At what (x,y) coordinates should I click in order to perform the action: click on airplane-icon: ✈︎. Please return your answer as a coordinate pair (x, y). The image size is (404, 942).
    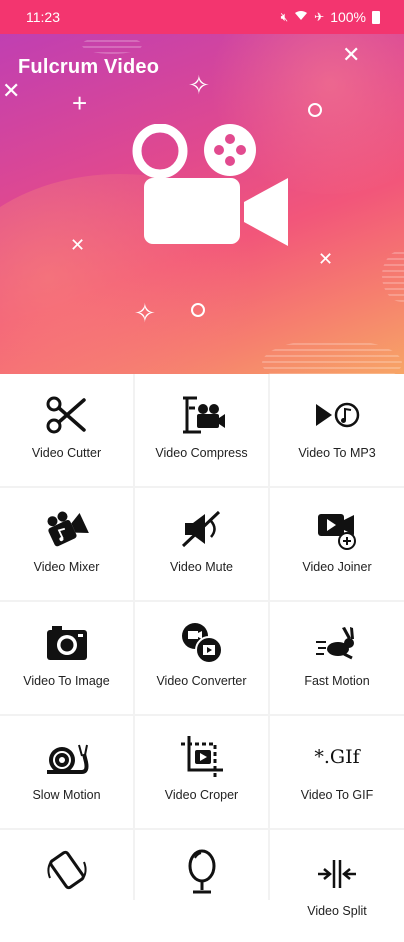
    Looking at the image, I should click on (319, 17).